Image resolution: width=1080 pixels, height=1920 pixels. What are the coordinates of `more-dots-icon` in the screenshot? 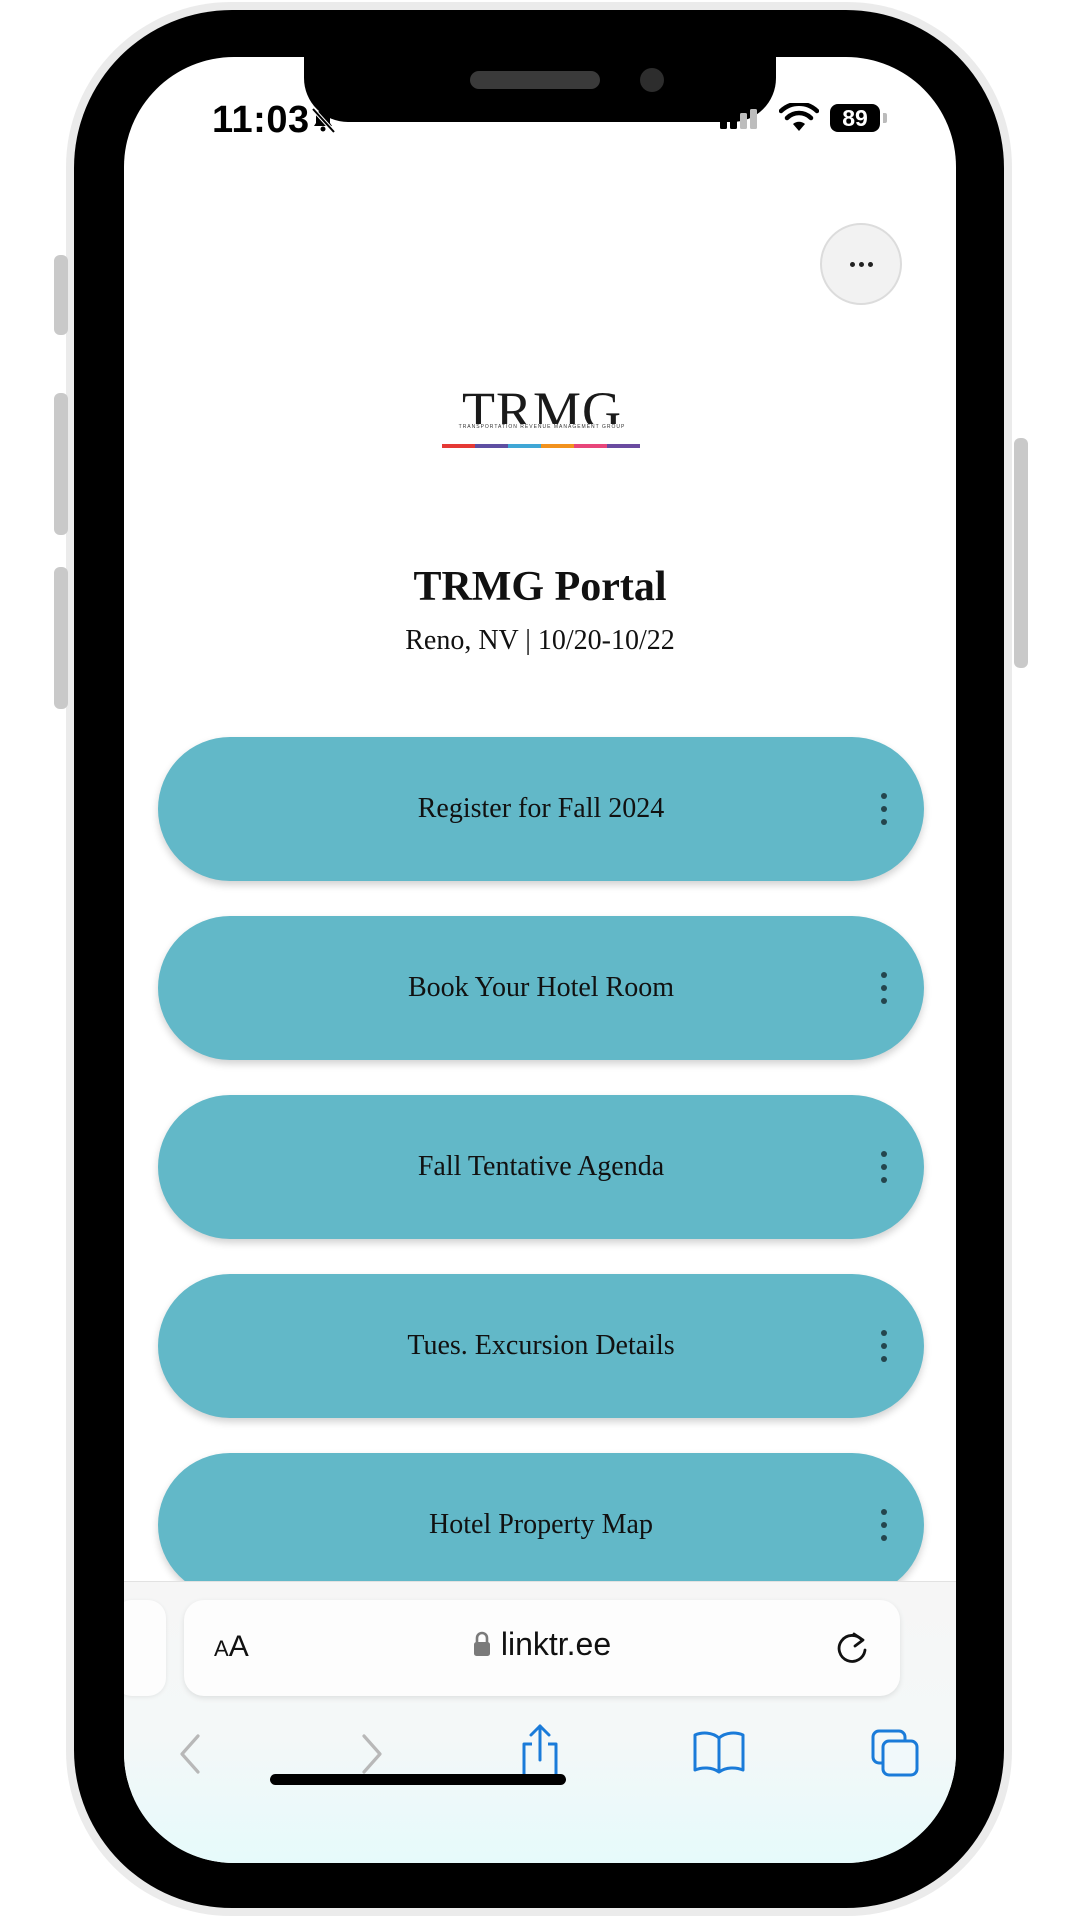 It's located at (861, 264).